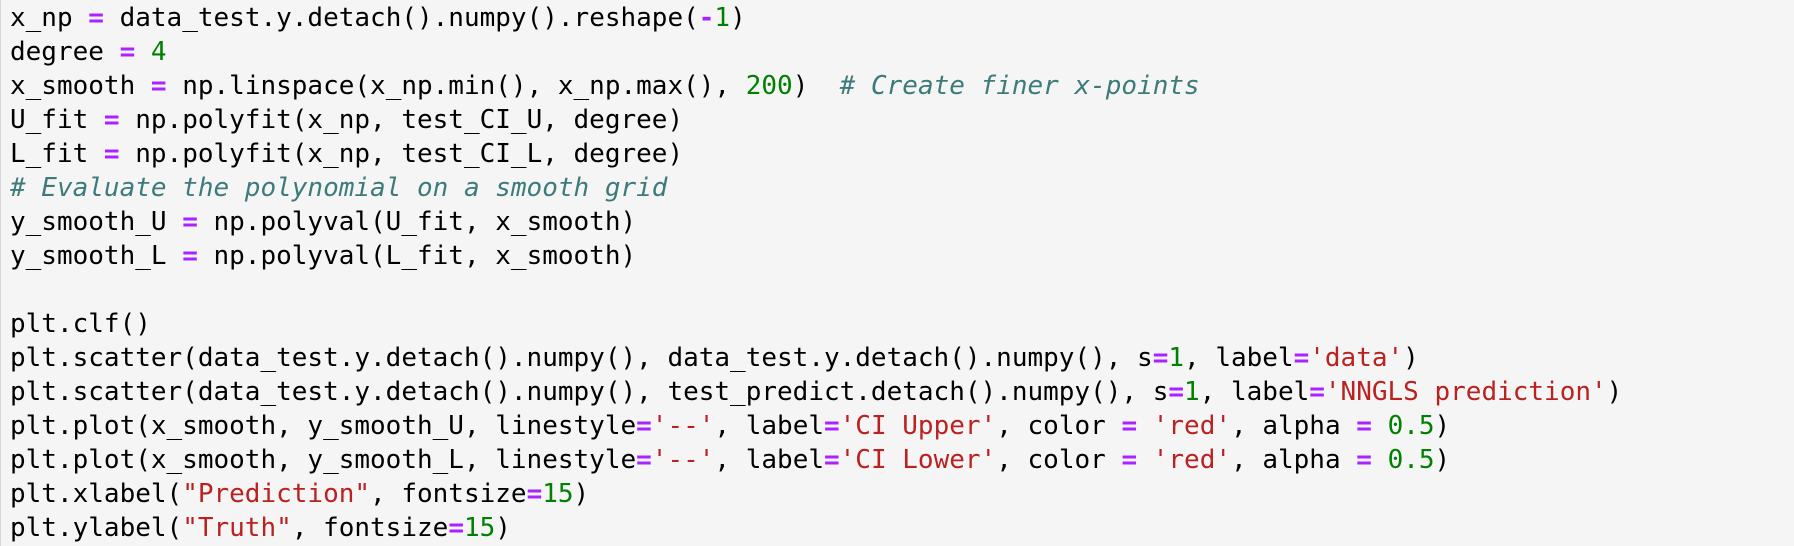 This screenshot has height=546, width=1794. I want to click on code-line, so click(816, 290).